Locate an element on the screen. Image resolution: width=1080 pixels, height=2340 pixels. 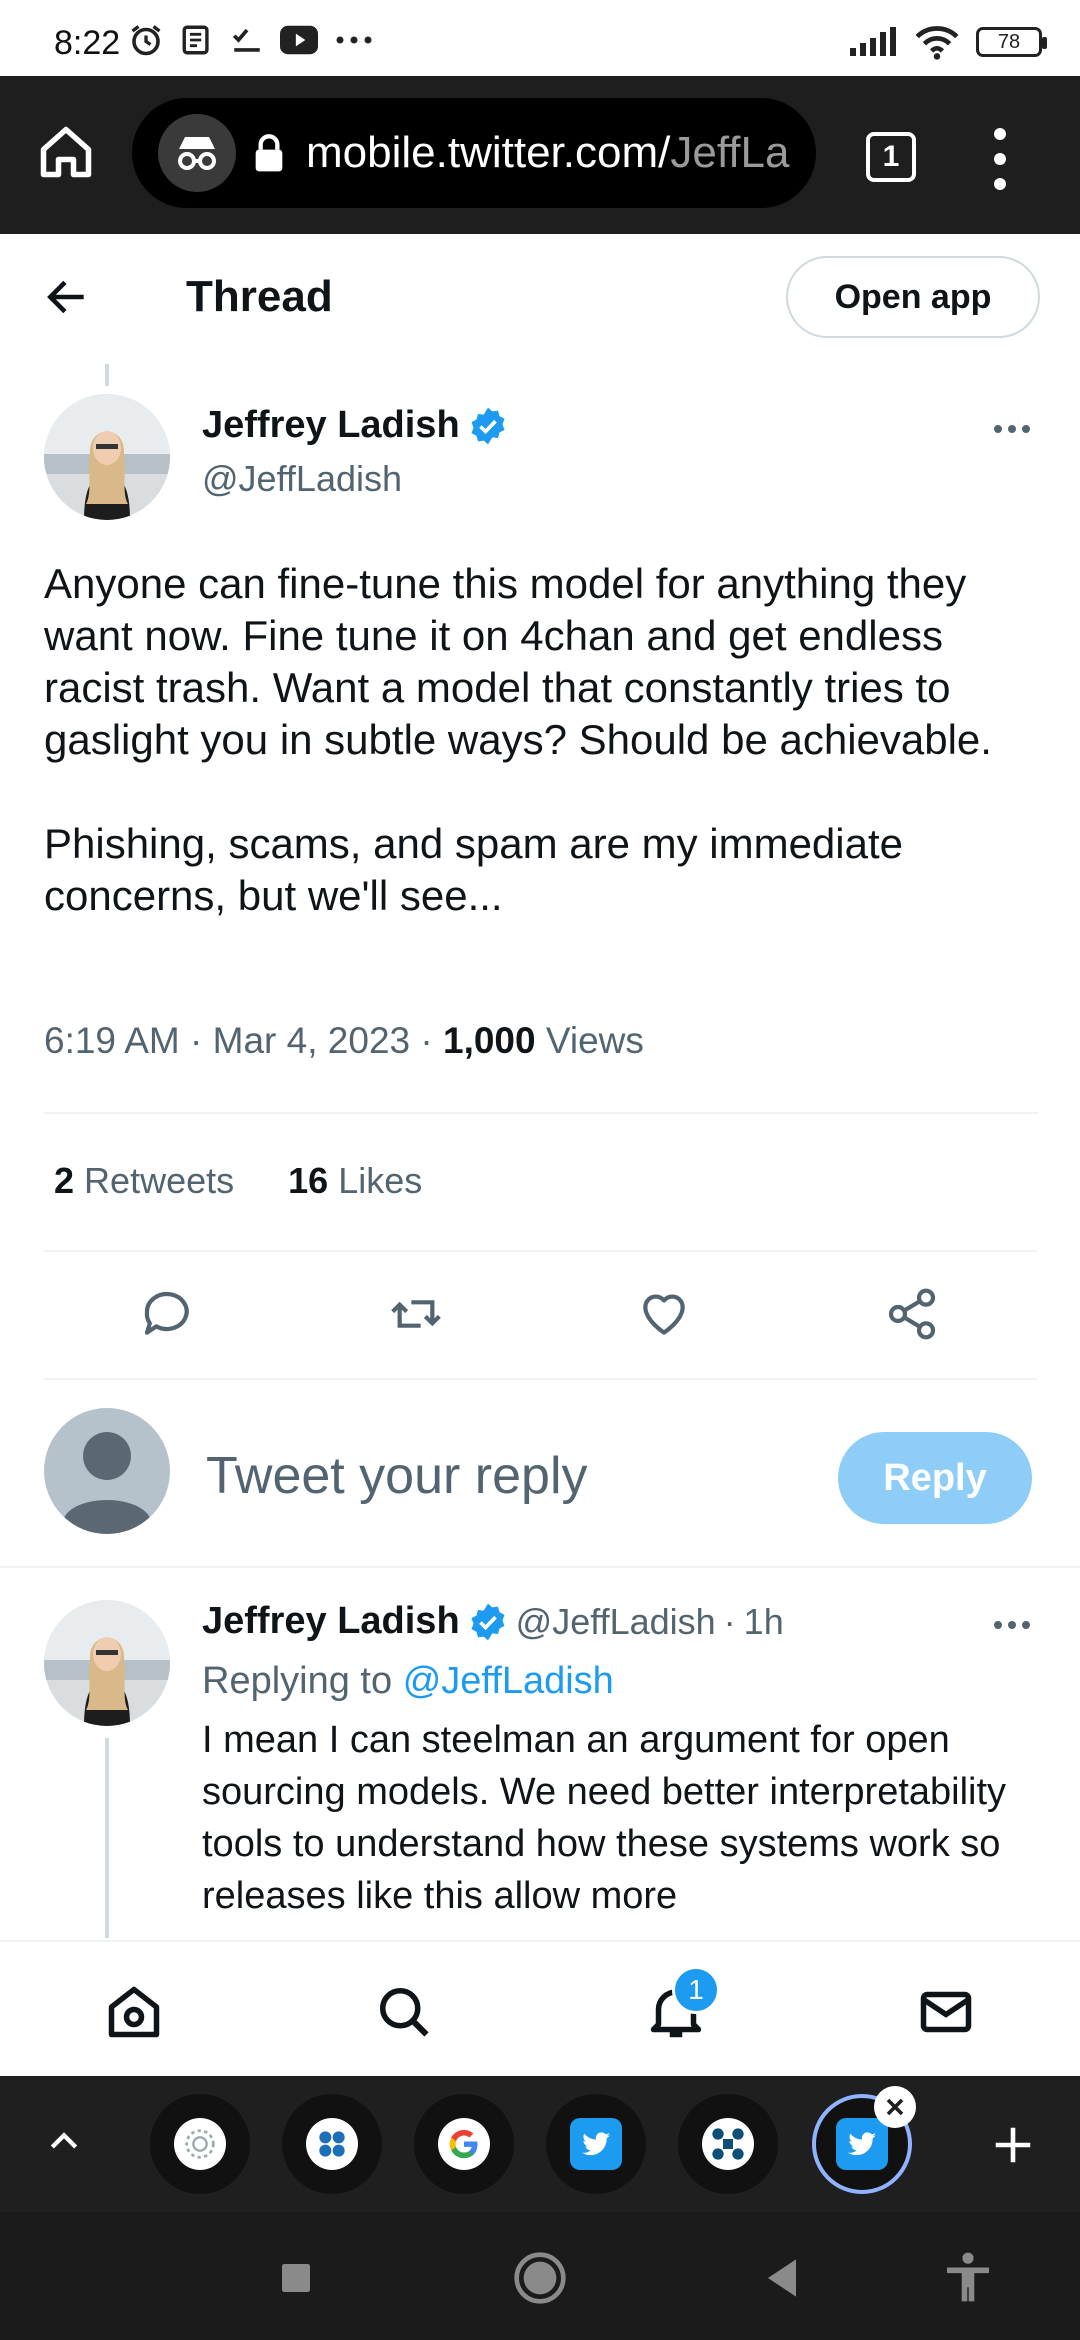
tweet-stats: 2 Retweets 16 Likes is located at coordinates (238, 1181).